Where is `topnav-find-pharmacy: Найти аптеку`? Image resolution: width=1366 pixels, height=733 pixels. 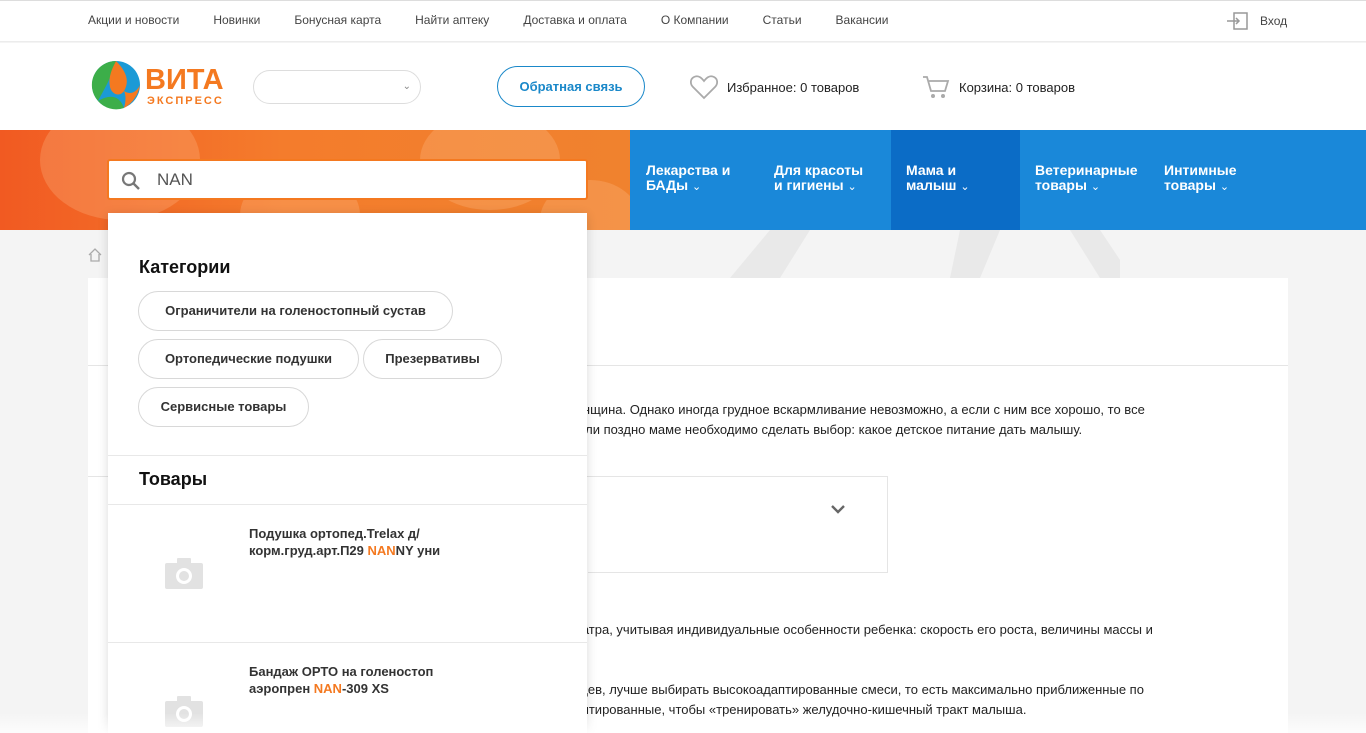
topnav-find-pharmacy: Найти аптеку is located at coordinates (452, 20).